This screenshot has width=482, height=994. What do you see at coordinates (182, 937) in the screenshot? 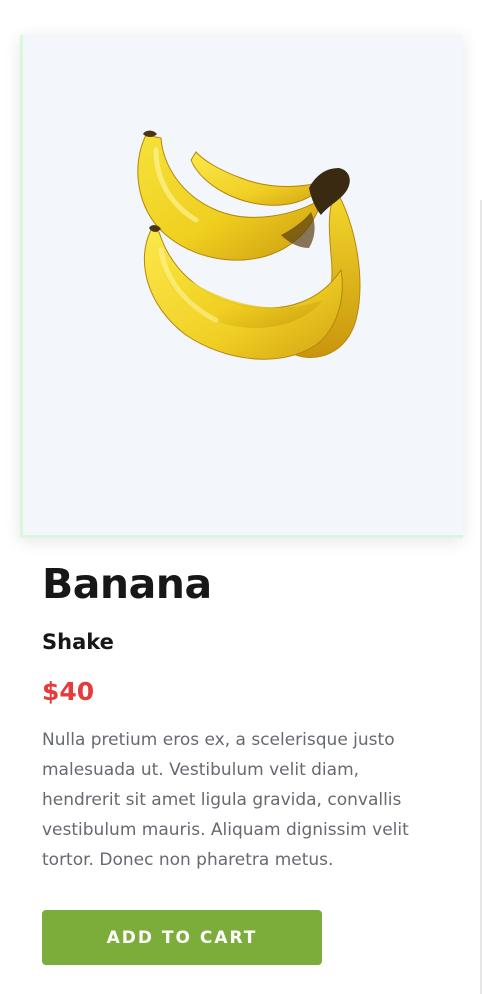
I see `add-to-cart-button: ADD TO CART` at bounding box center [182, 937].